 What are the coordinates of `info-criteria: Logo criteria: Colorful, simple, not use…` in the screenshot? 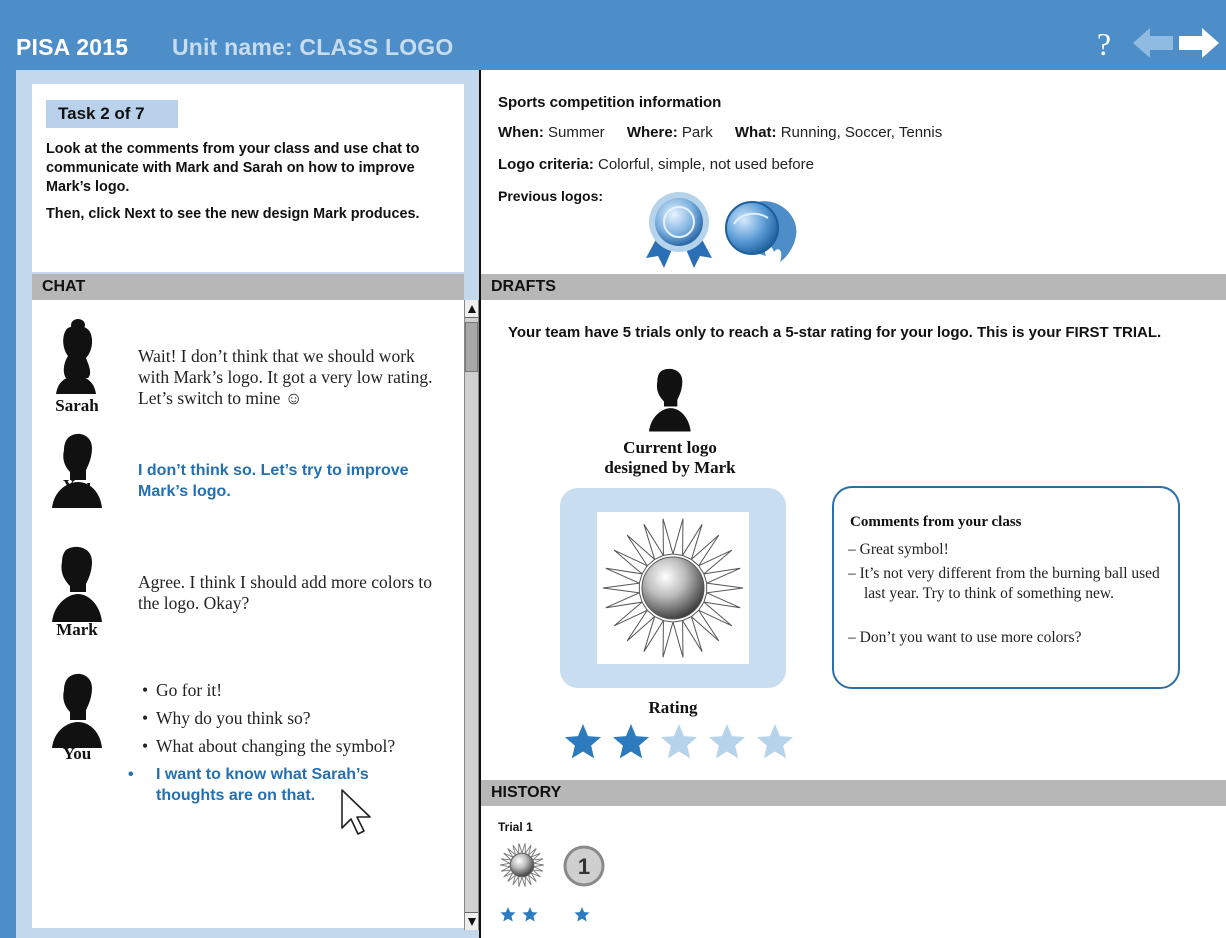 It's located at (656, 164).